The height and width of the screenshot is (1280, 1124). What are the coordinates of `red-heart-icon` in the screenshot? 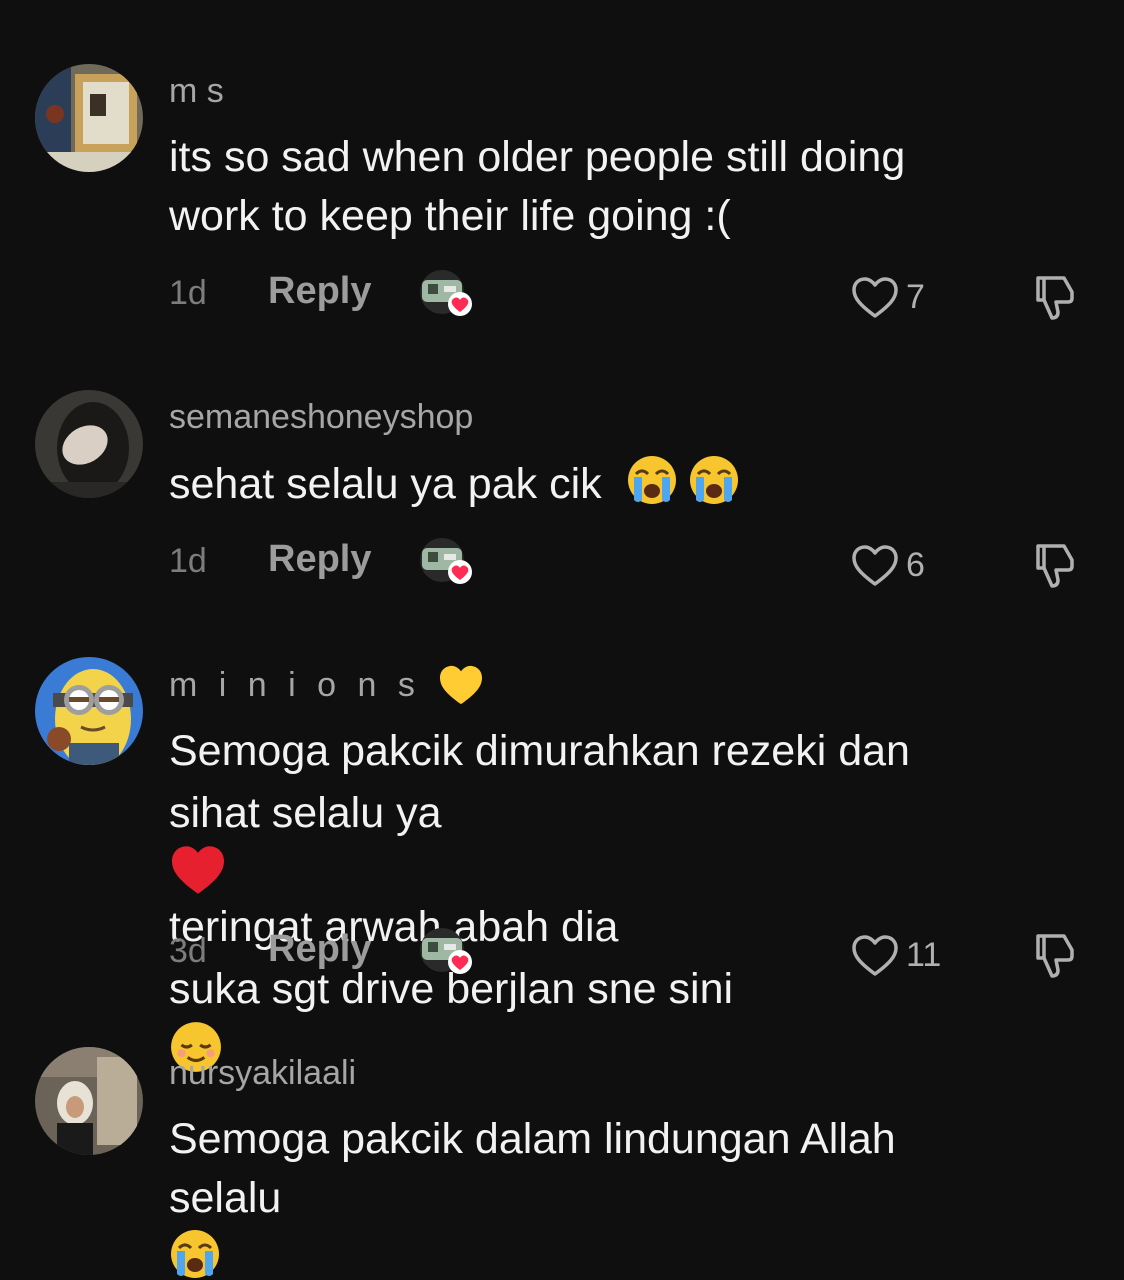 It's located at (619, 870).